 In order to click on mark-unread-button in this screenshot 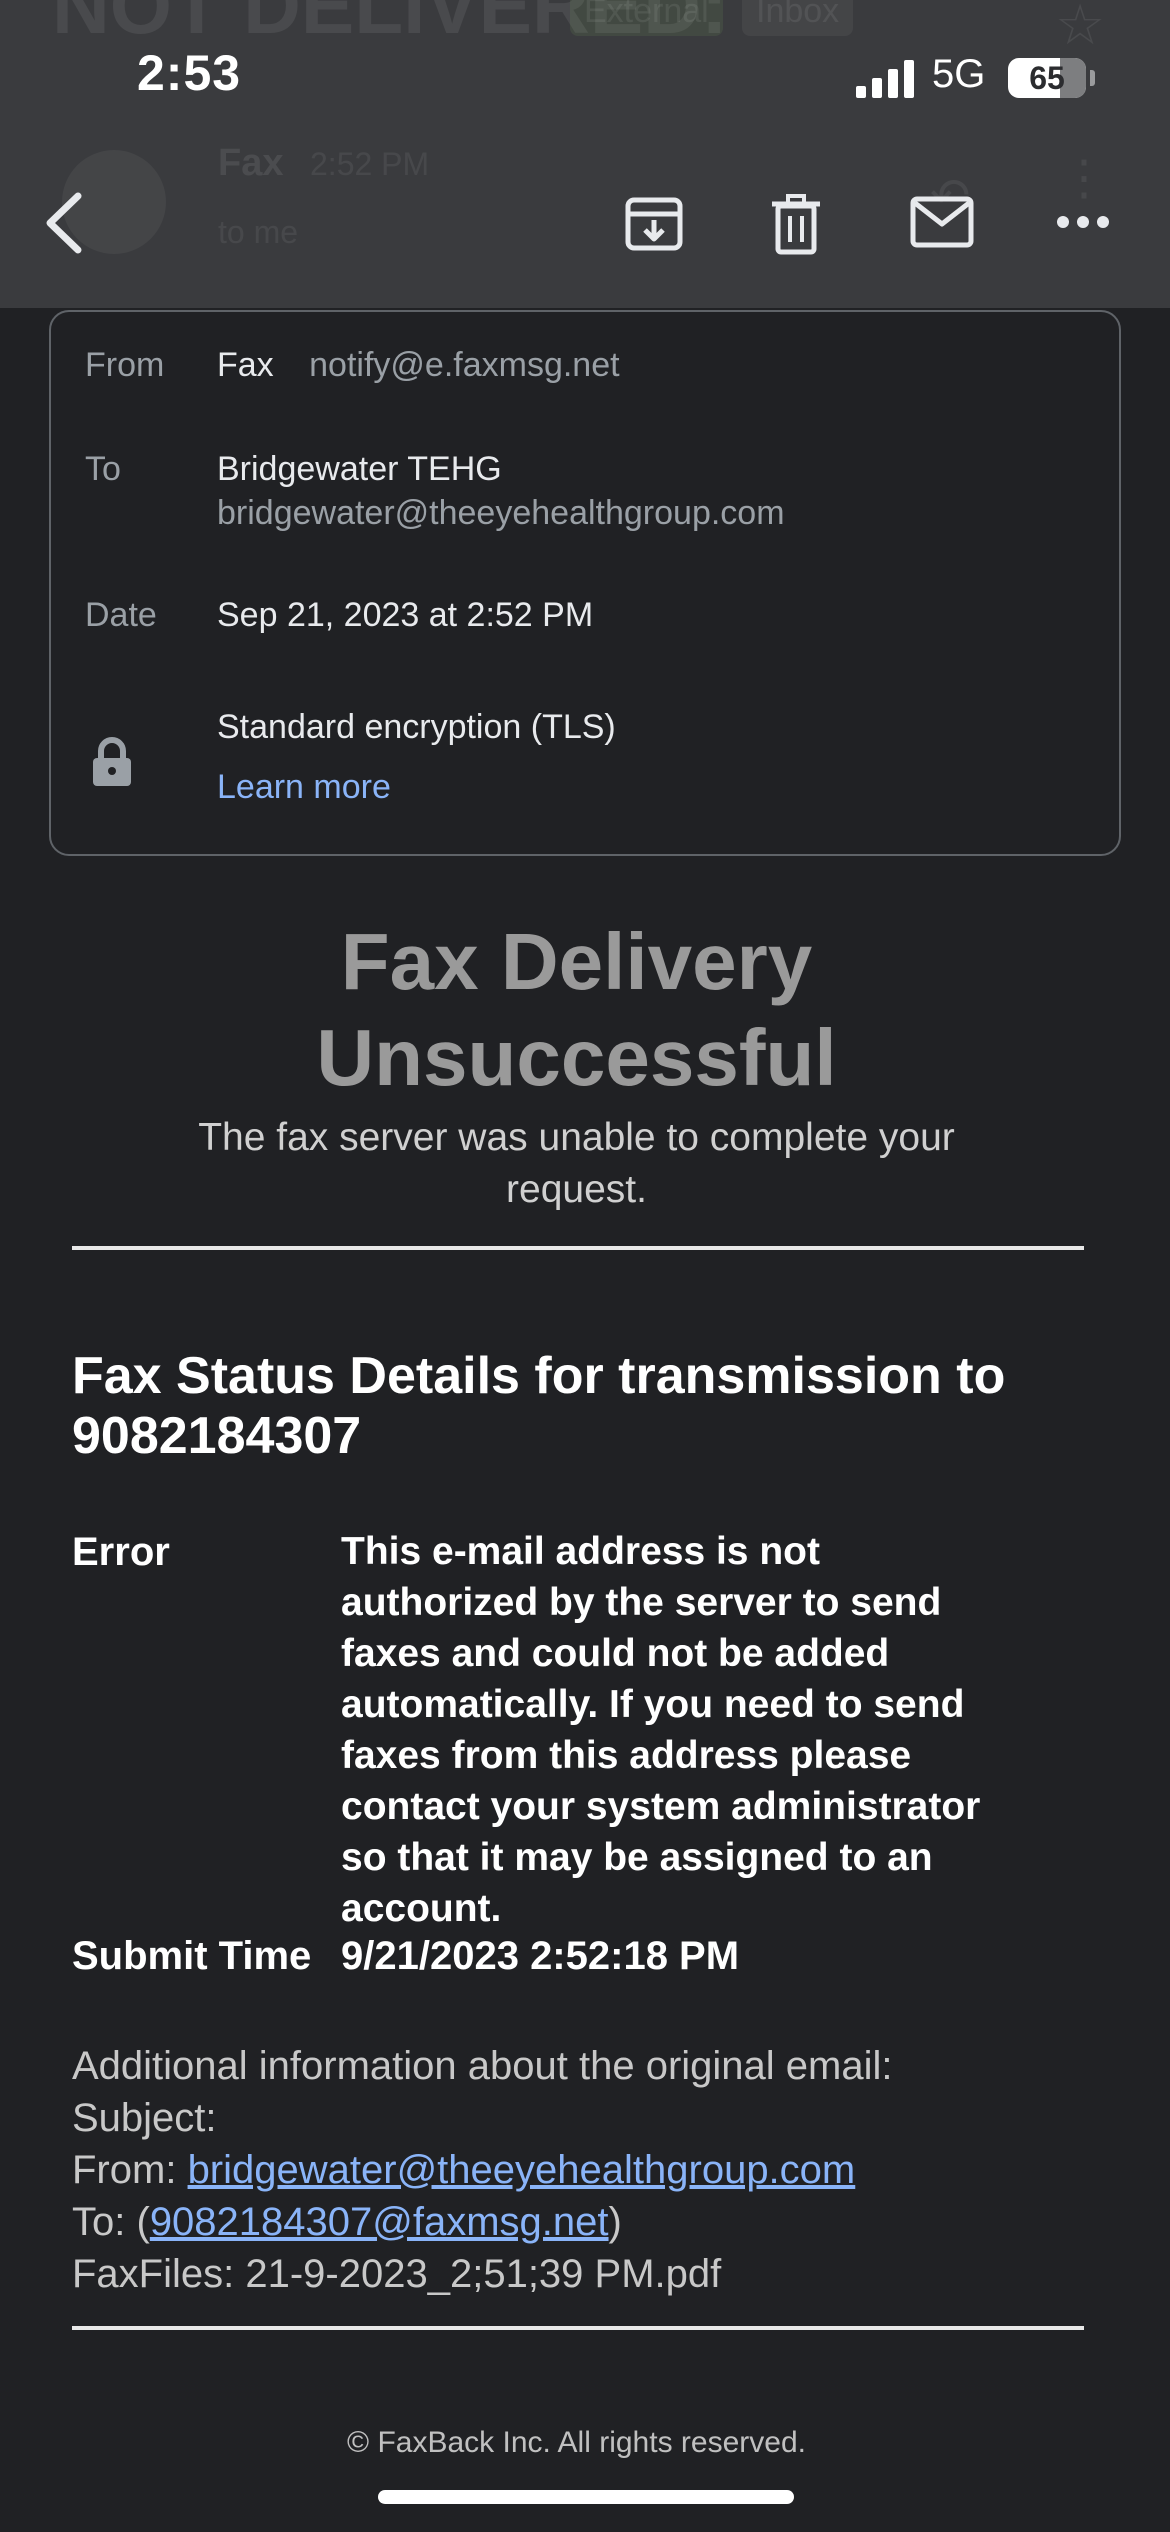, I will do `click(942, 222)`.